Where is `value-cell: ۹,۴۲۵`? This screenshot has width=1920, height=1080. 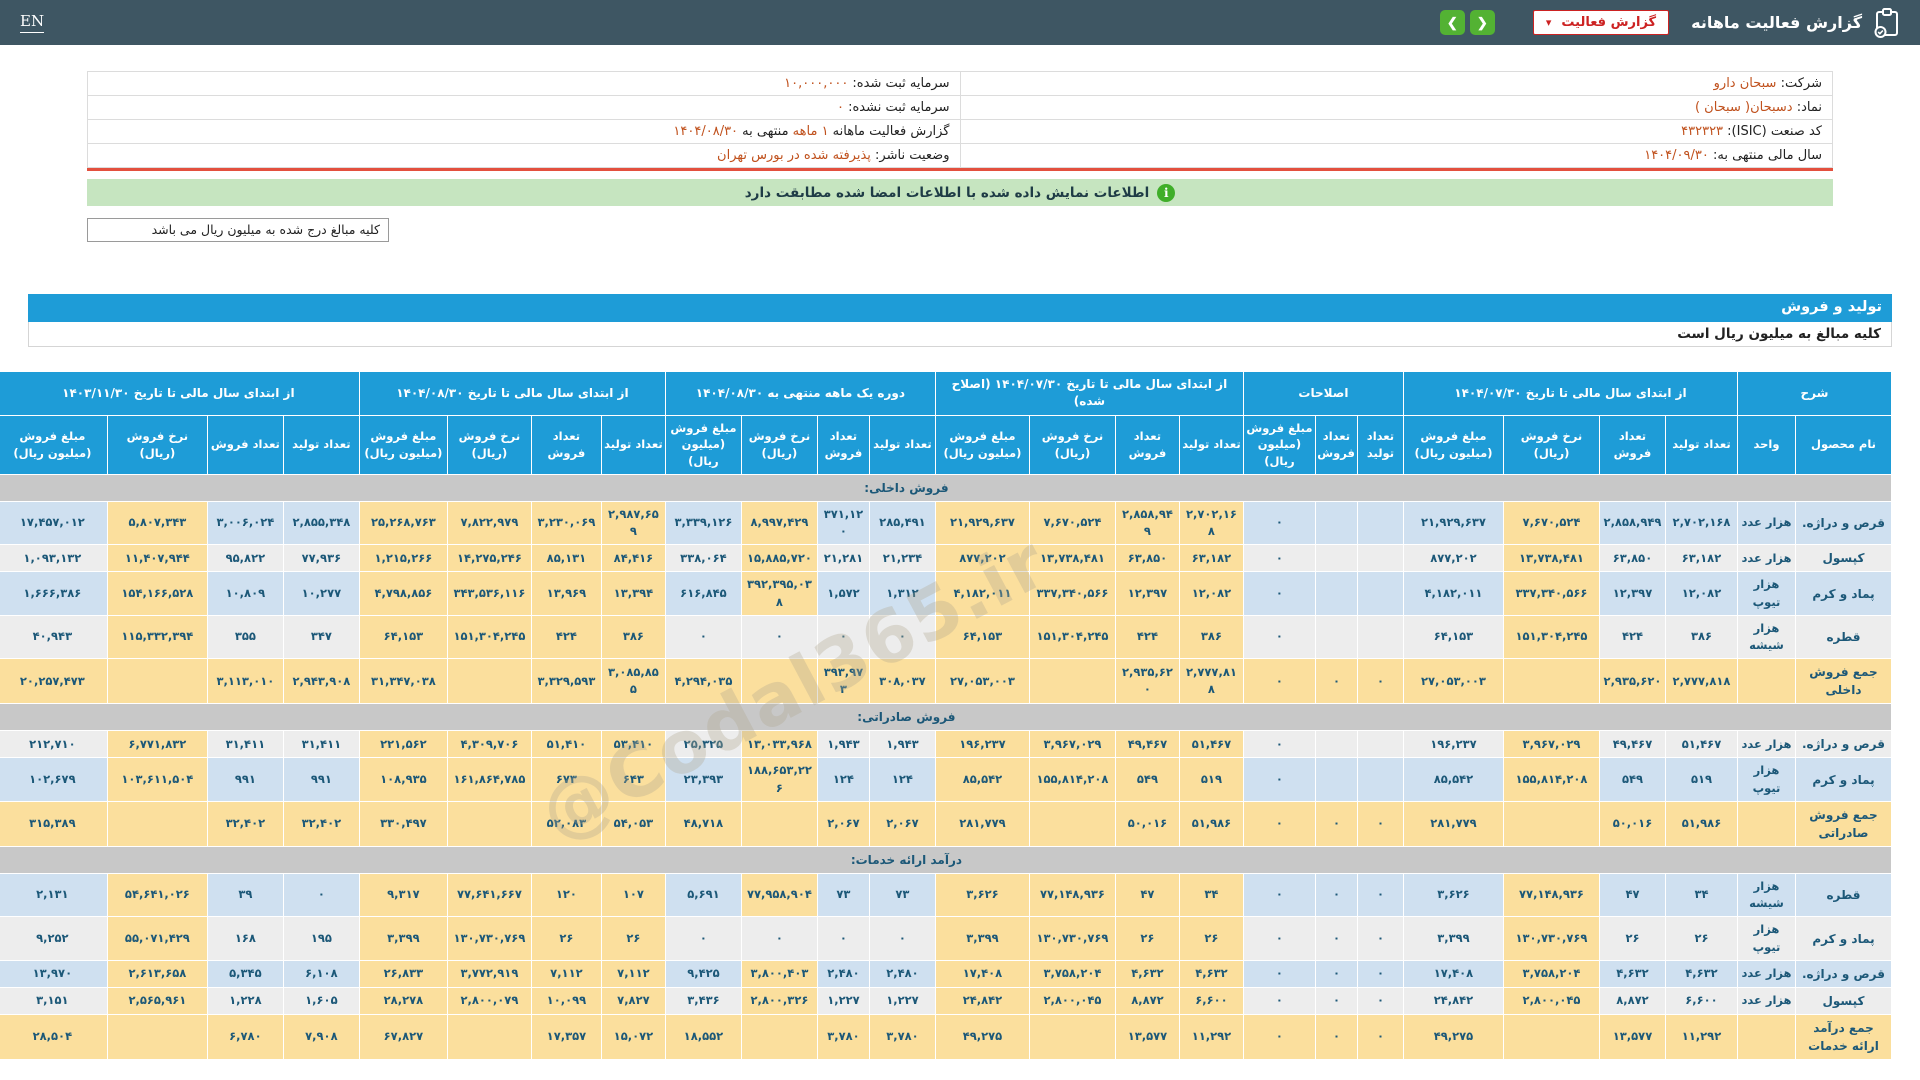
value-cell: ۹,۴۲۵ is located at coordinates (703, 973).